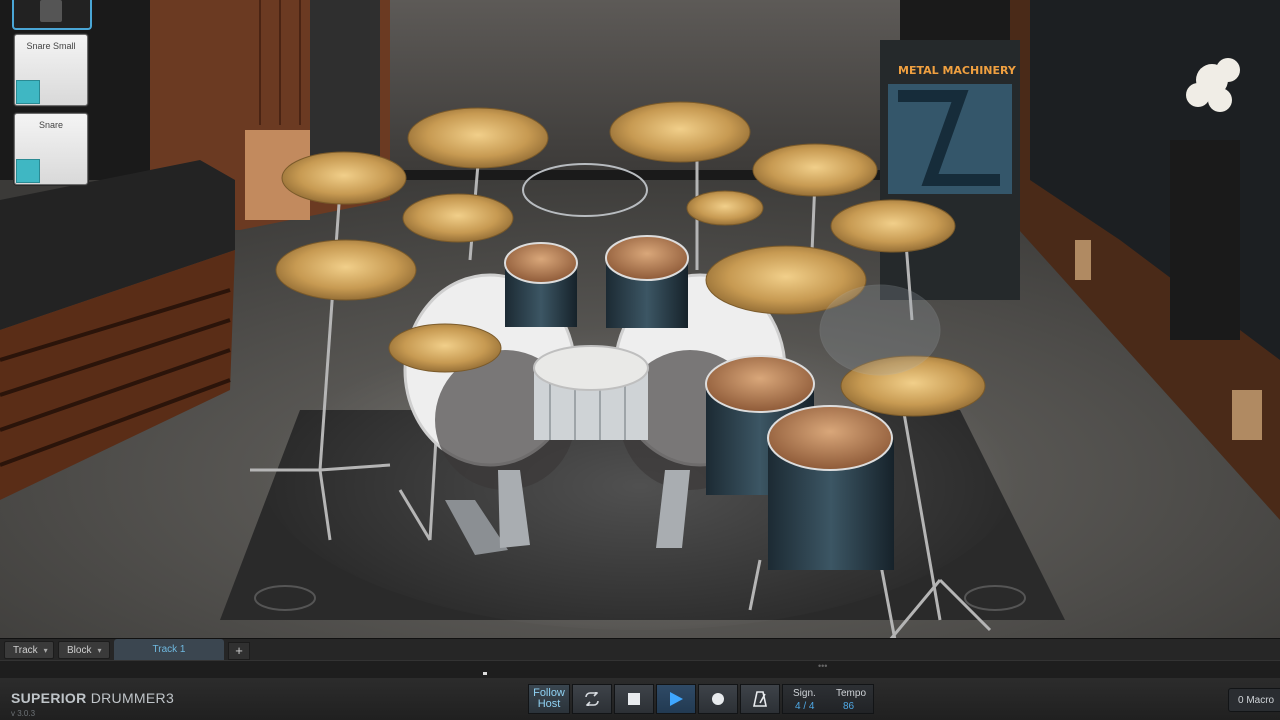  Describe the element at coordinates (51, 70) in the screenshot. I see `instrument-pad-snare-small: Snare Small` at that location.